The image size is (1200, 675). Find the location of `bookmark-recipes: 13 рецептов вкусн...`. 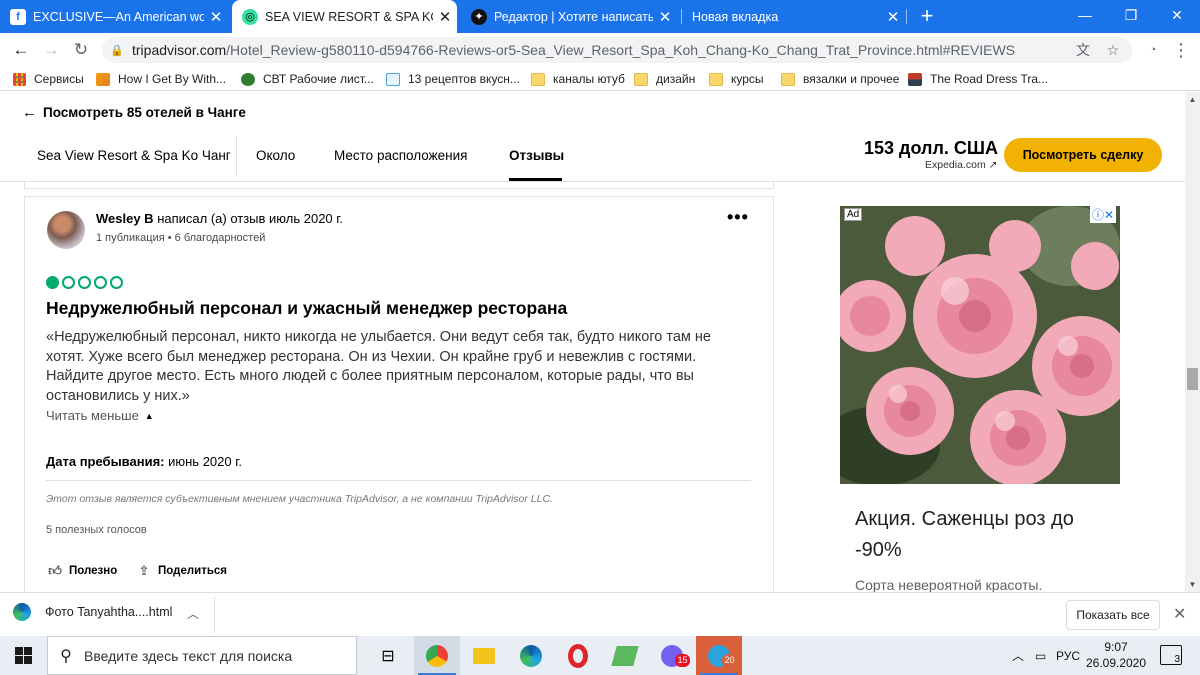

bookmark-recipes: 13 рецептов вкусн... is located at coordinates (453, 79).